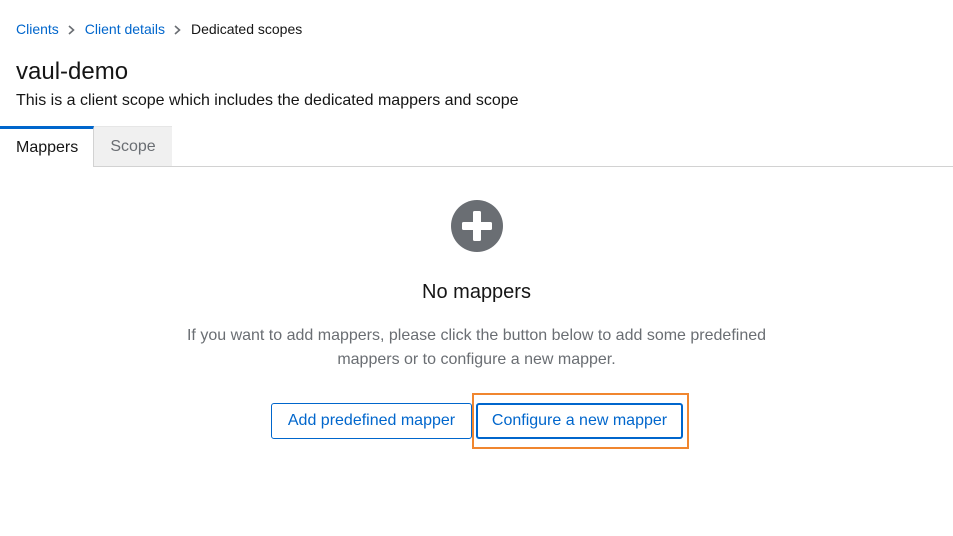  I want to click on add-predefined-mapper-button: Add predefined mapper, so click(371, 421).